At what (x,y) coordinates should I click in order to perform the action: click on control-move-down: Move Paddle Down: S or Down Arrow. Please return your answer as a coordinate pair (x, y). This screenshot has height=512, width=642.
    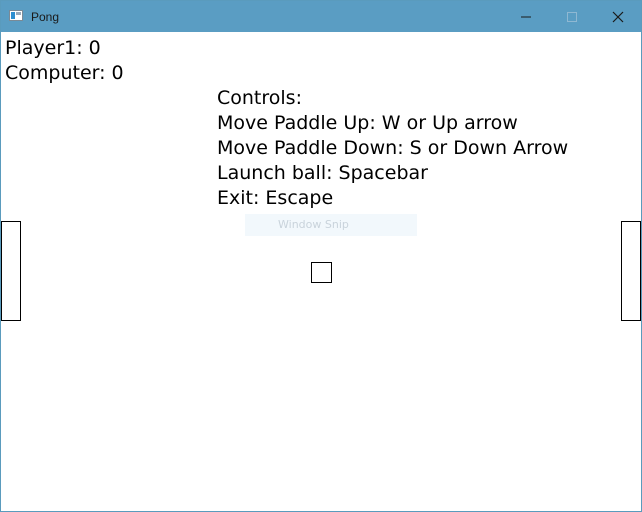
    Looking at the image, I should click on (393, 148).